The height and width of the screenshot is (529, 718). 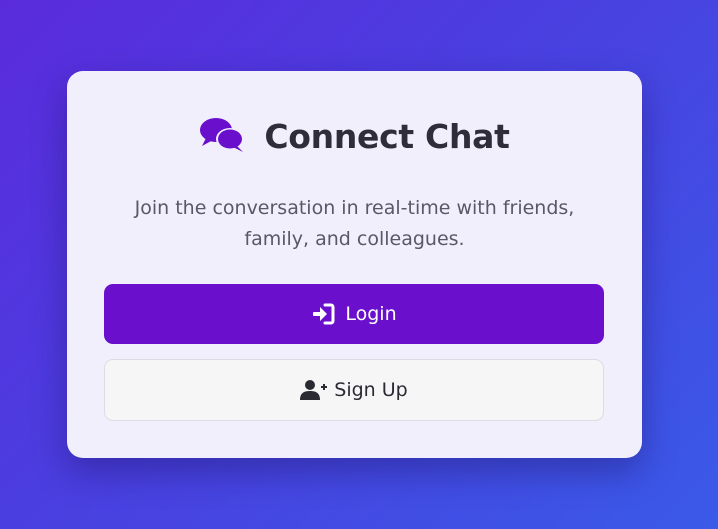 I want to click on chat-bubbles-icon, so click(x=222, y=136).